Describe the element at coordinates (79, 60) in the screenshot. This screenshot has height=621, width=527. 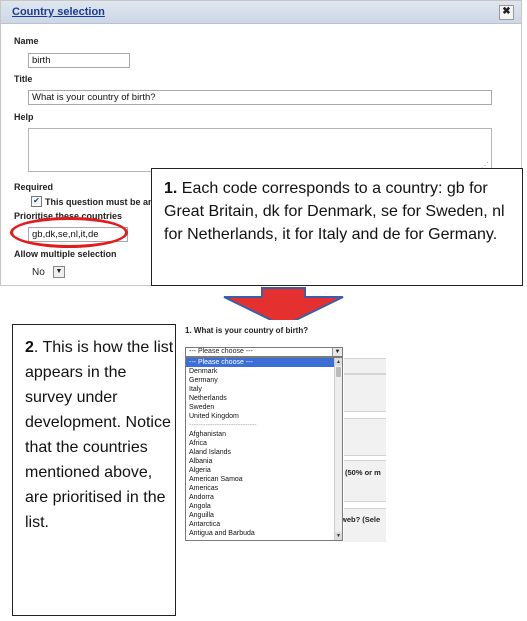
I see `name-field: birth` at that location.